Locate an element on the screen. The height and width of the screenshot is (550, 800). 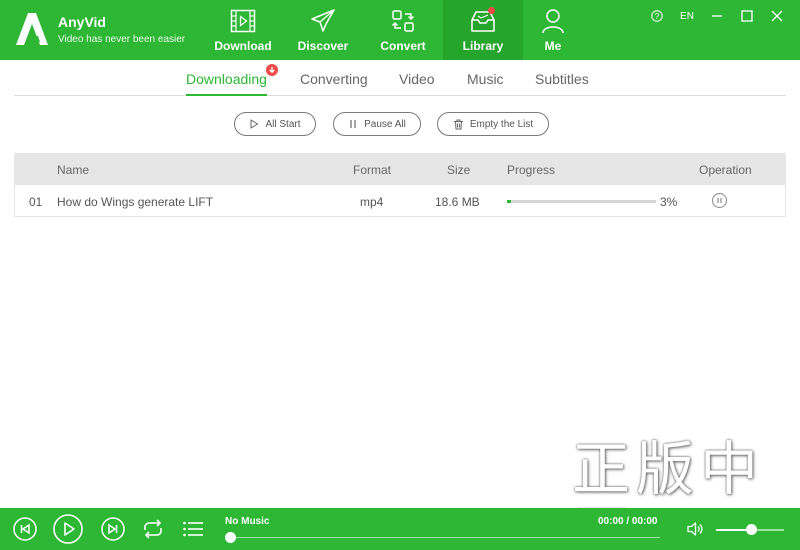
nav-download-label: Download is located at coordinates (243, 46).